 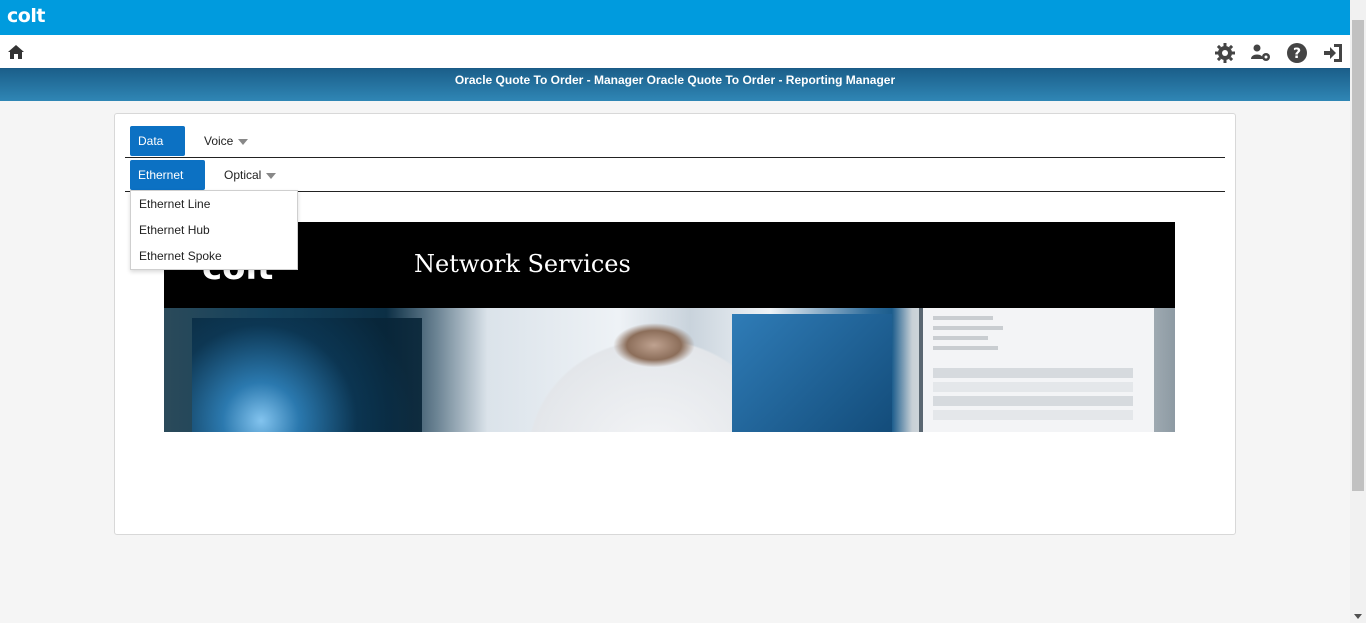 I want to click on user-settings-icon, so click(x=1261, y=53).